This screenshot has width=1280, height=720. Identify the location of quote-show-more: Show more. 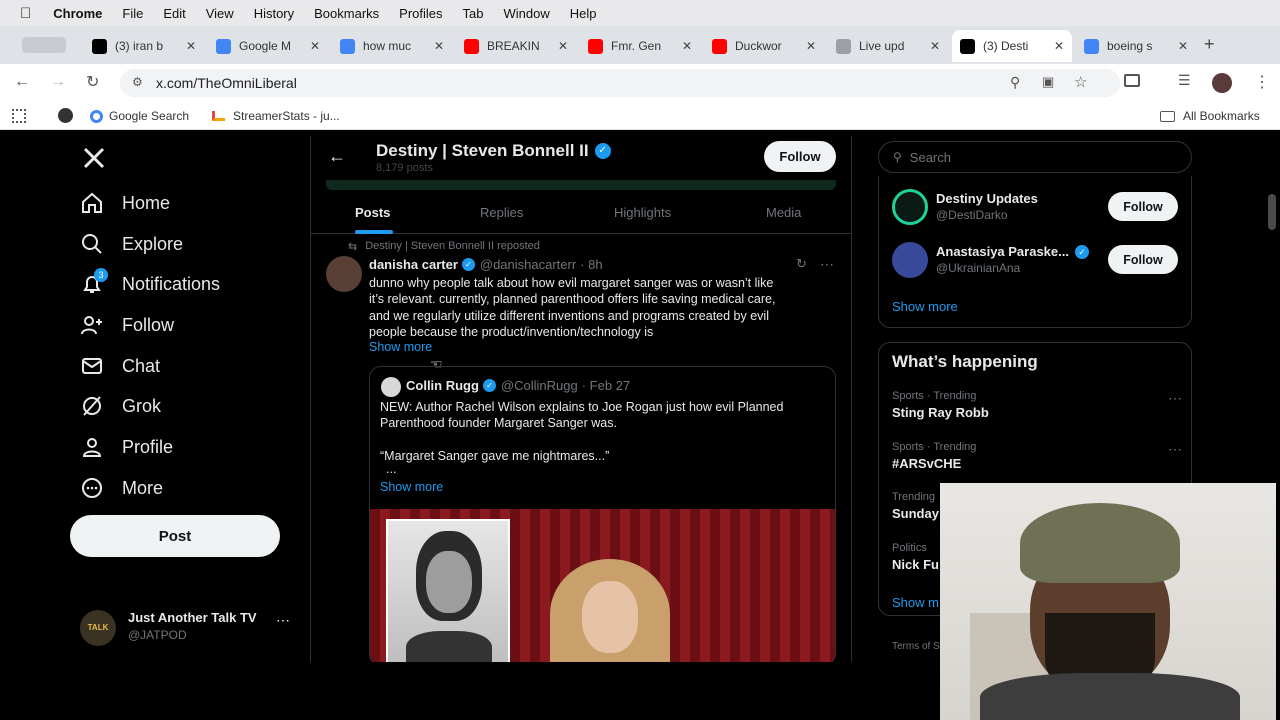
(411, 487).